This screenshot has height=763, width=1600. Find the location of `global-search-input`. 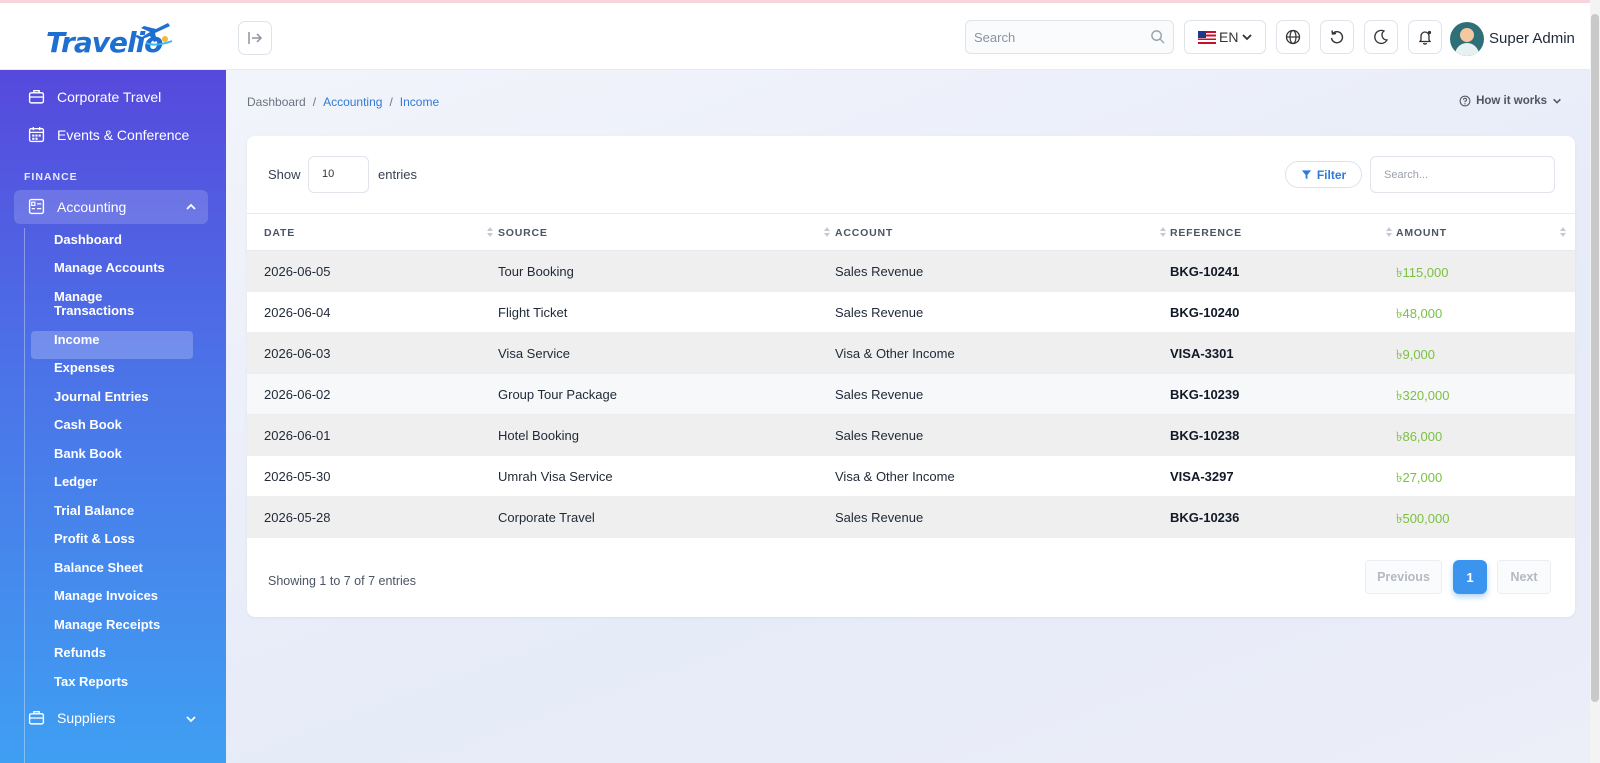

global-search-input is located at coordinates (1051, 37).